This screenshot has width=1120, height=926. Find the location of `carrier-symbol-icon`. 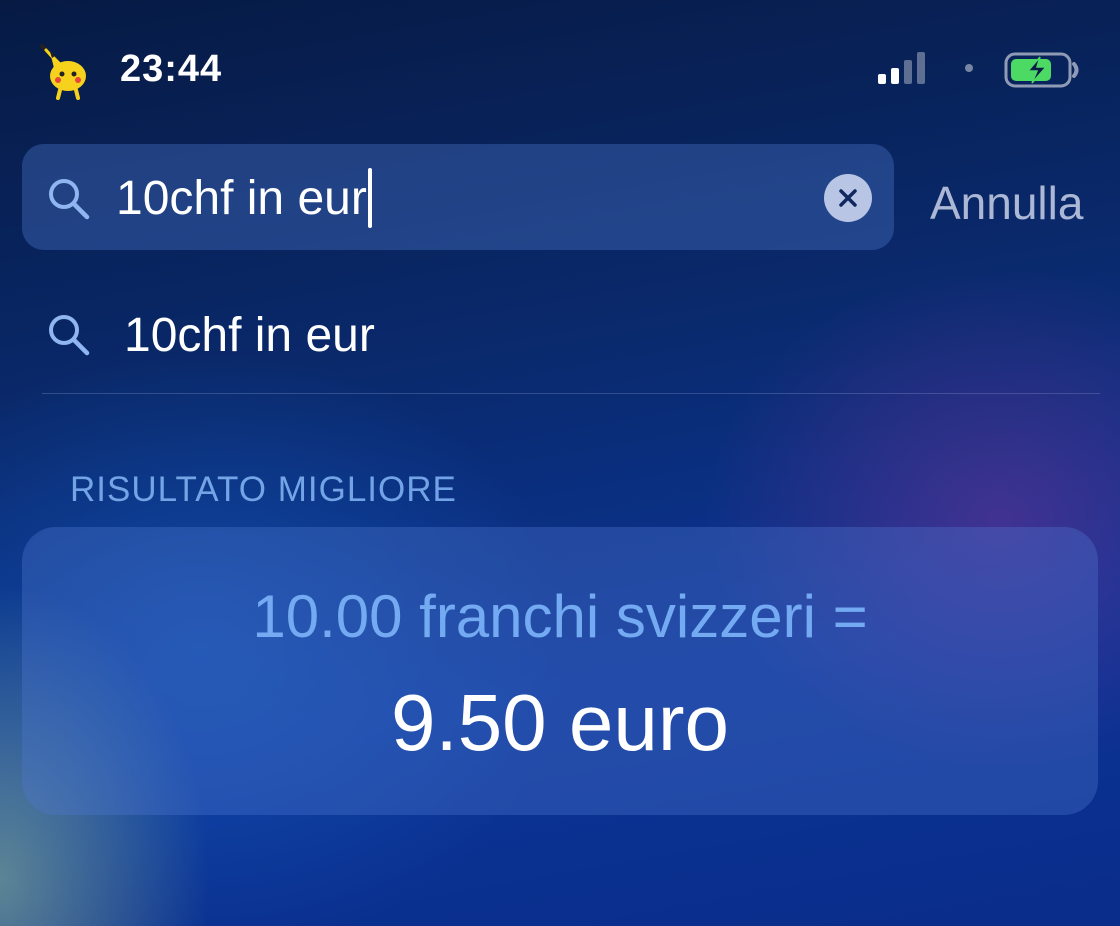

carrier-symbol-icon is located at coordinates (969, 67).